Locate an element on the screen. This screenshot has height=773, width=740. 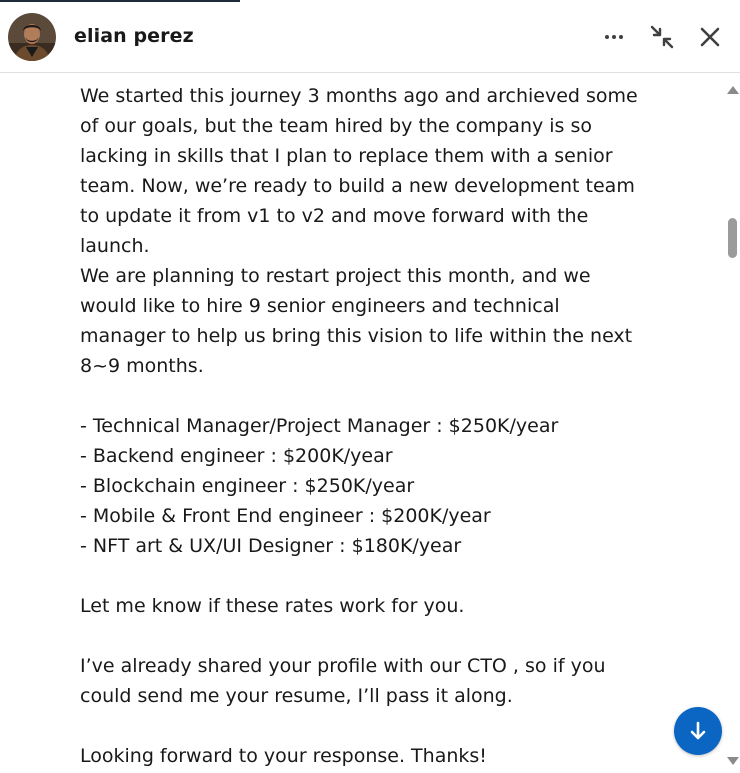
ellipsis-icon is located at coordinates (614, 37).